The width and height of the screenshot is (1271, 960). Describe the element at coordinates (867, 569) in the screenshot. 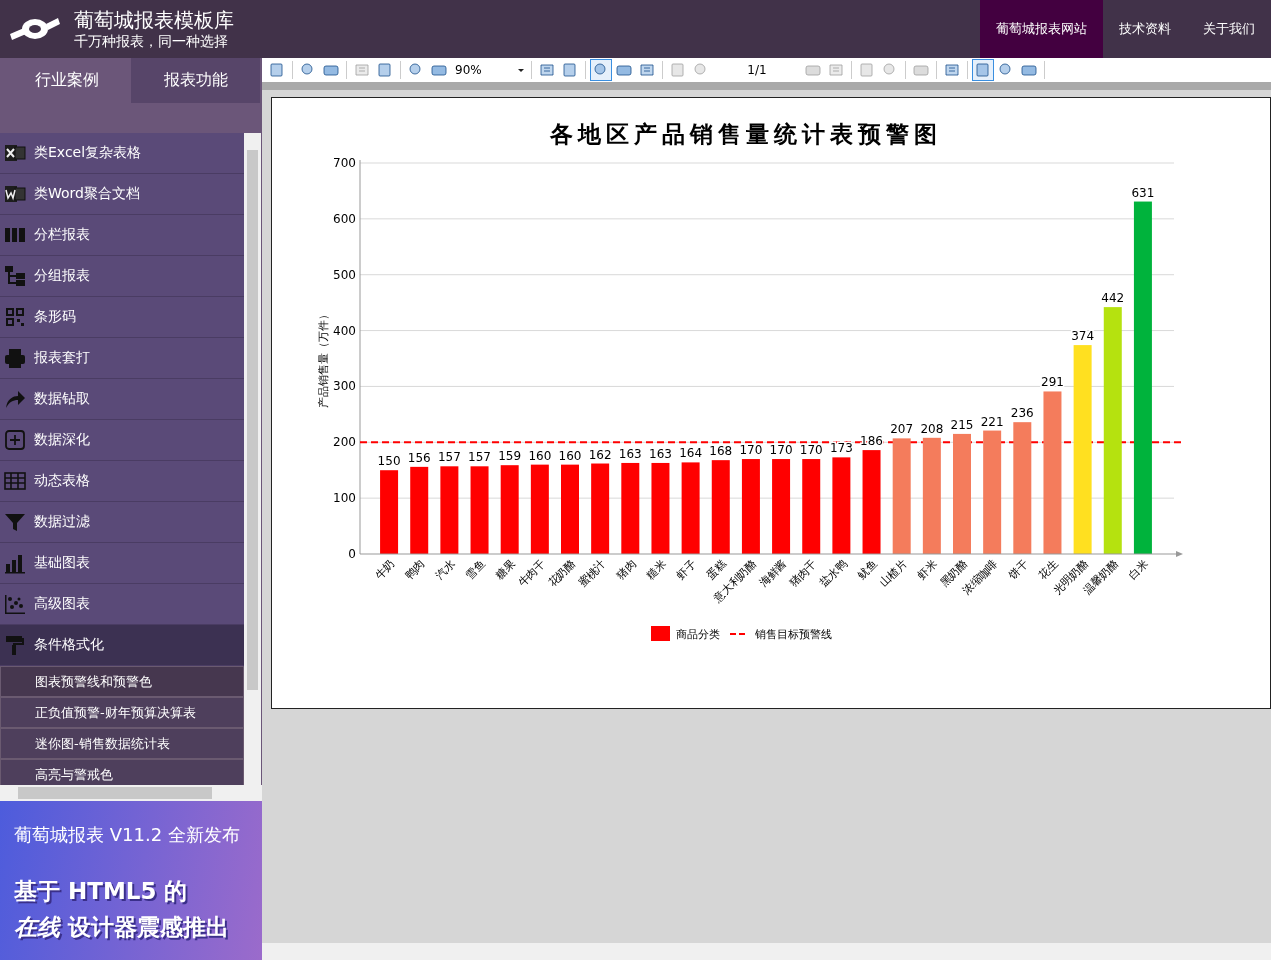

I see `x-tick-label: 鱿鱼` at that location.